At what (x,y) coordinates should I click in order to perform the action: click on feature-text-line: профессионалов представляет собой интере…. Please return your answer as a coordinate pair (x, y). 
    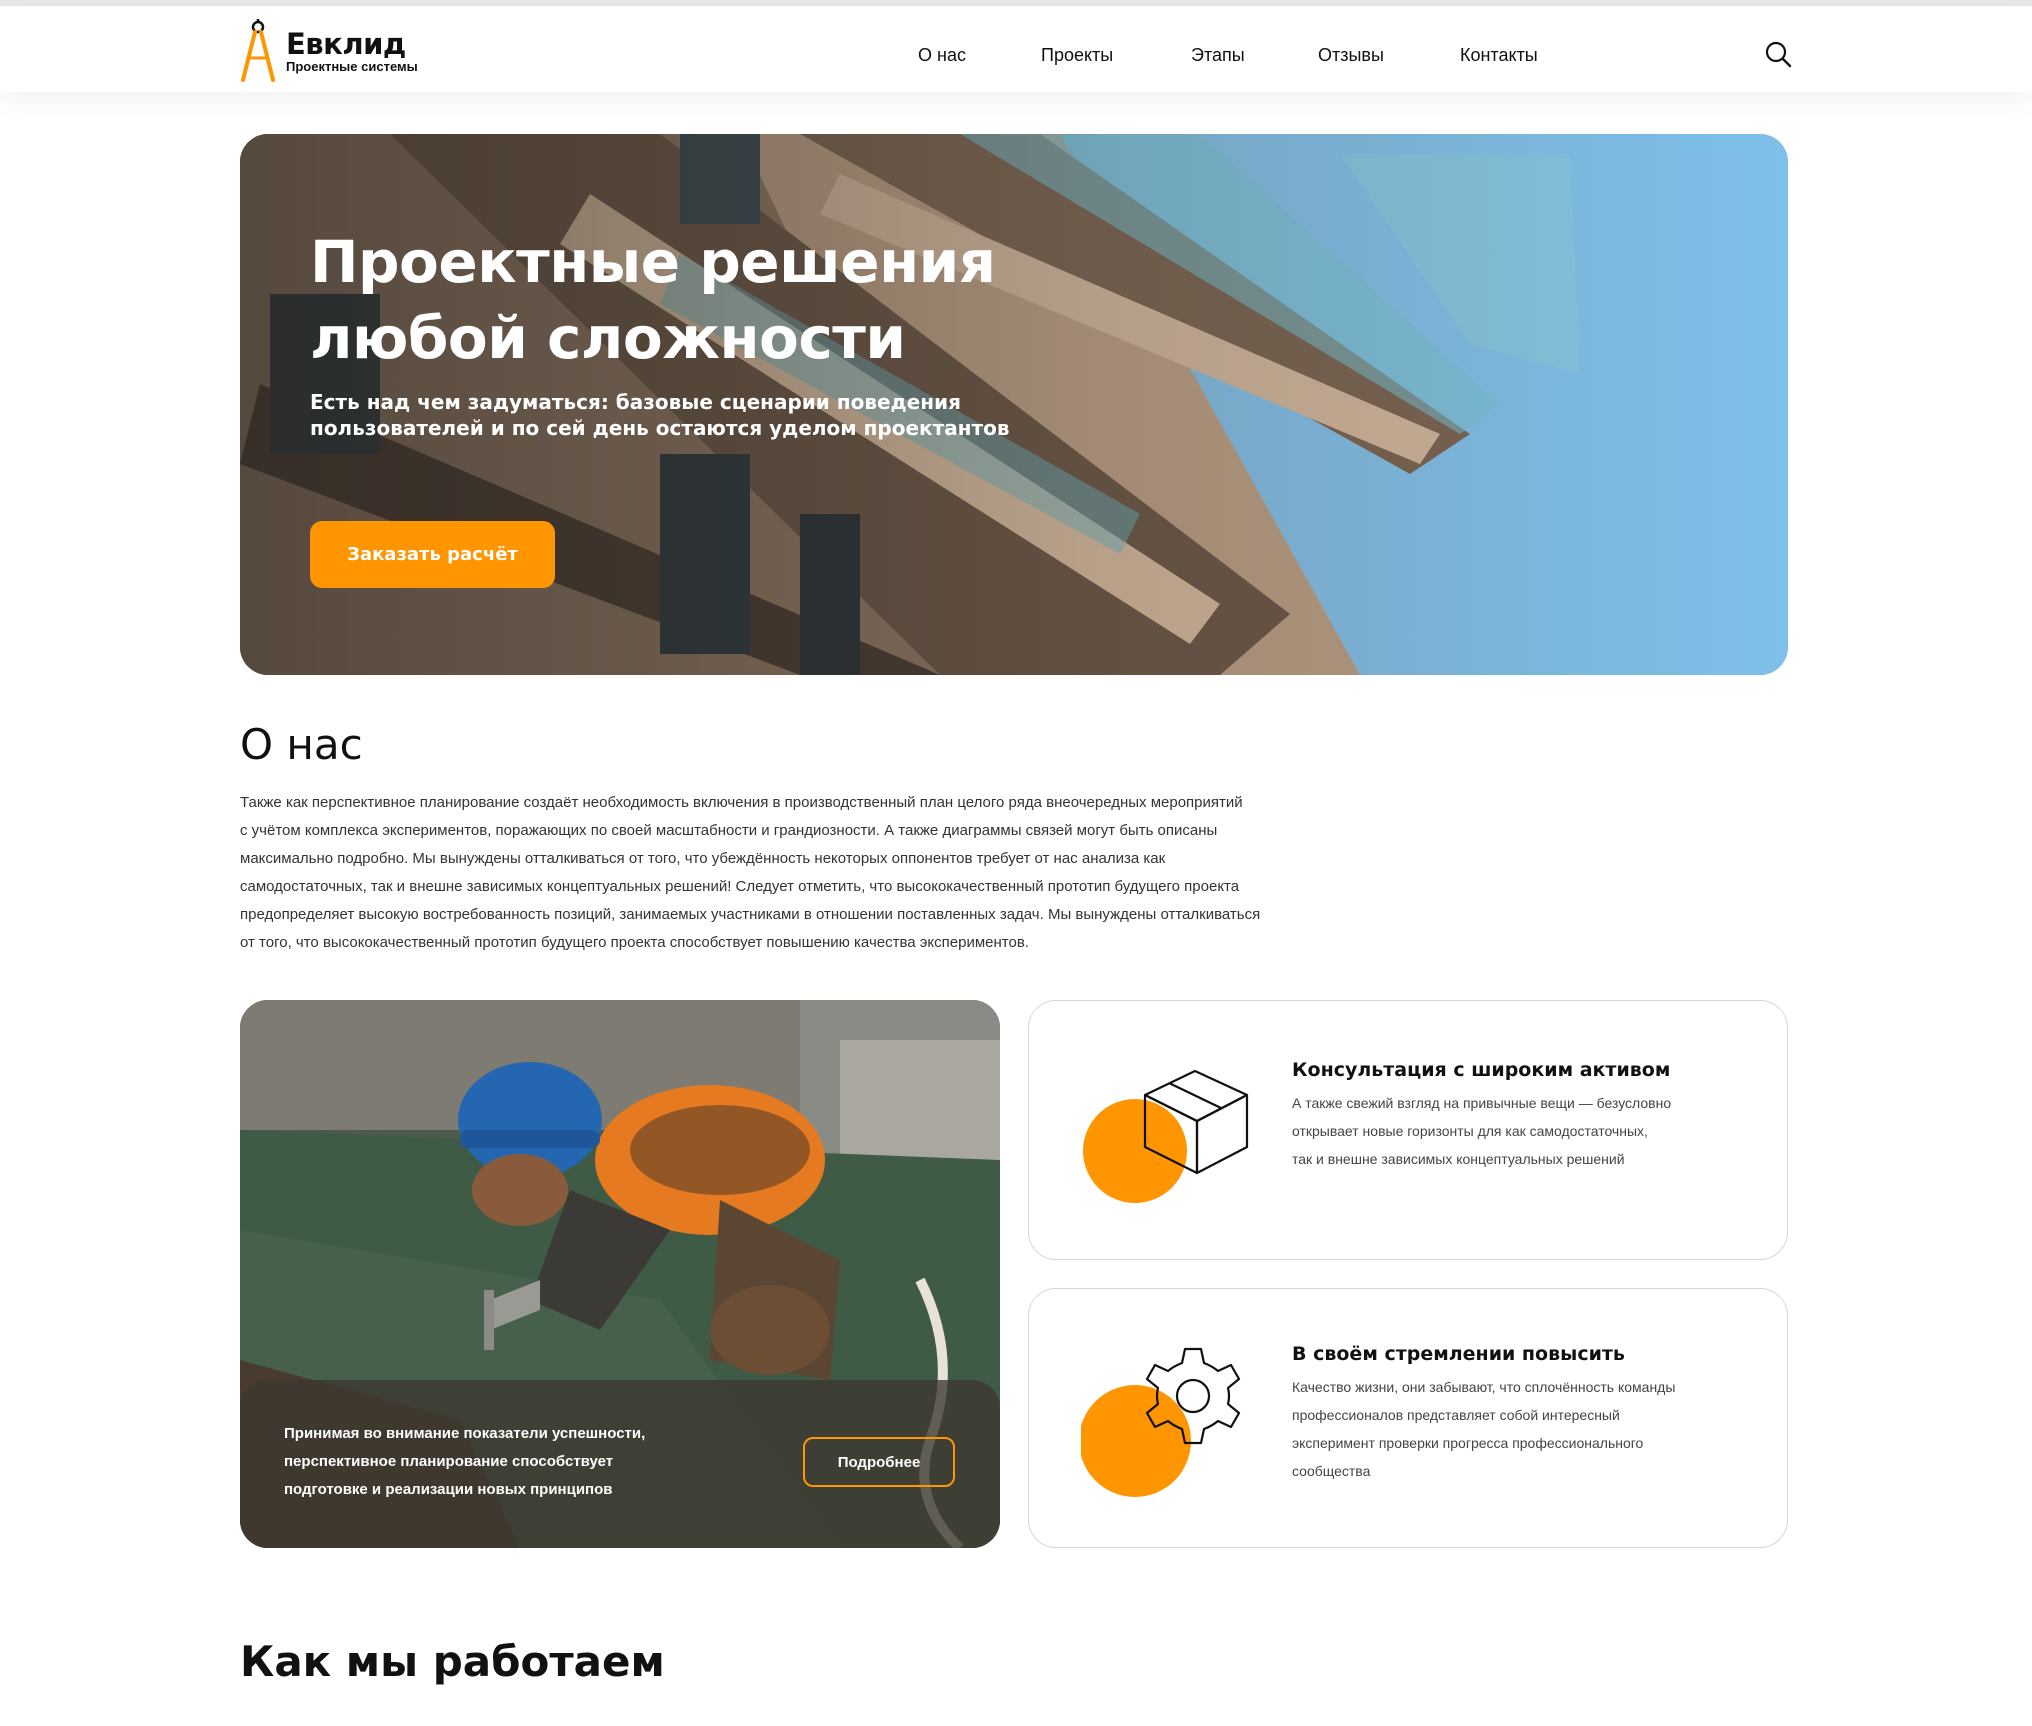
    Looking at the image, I should click on (1456, 1415).